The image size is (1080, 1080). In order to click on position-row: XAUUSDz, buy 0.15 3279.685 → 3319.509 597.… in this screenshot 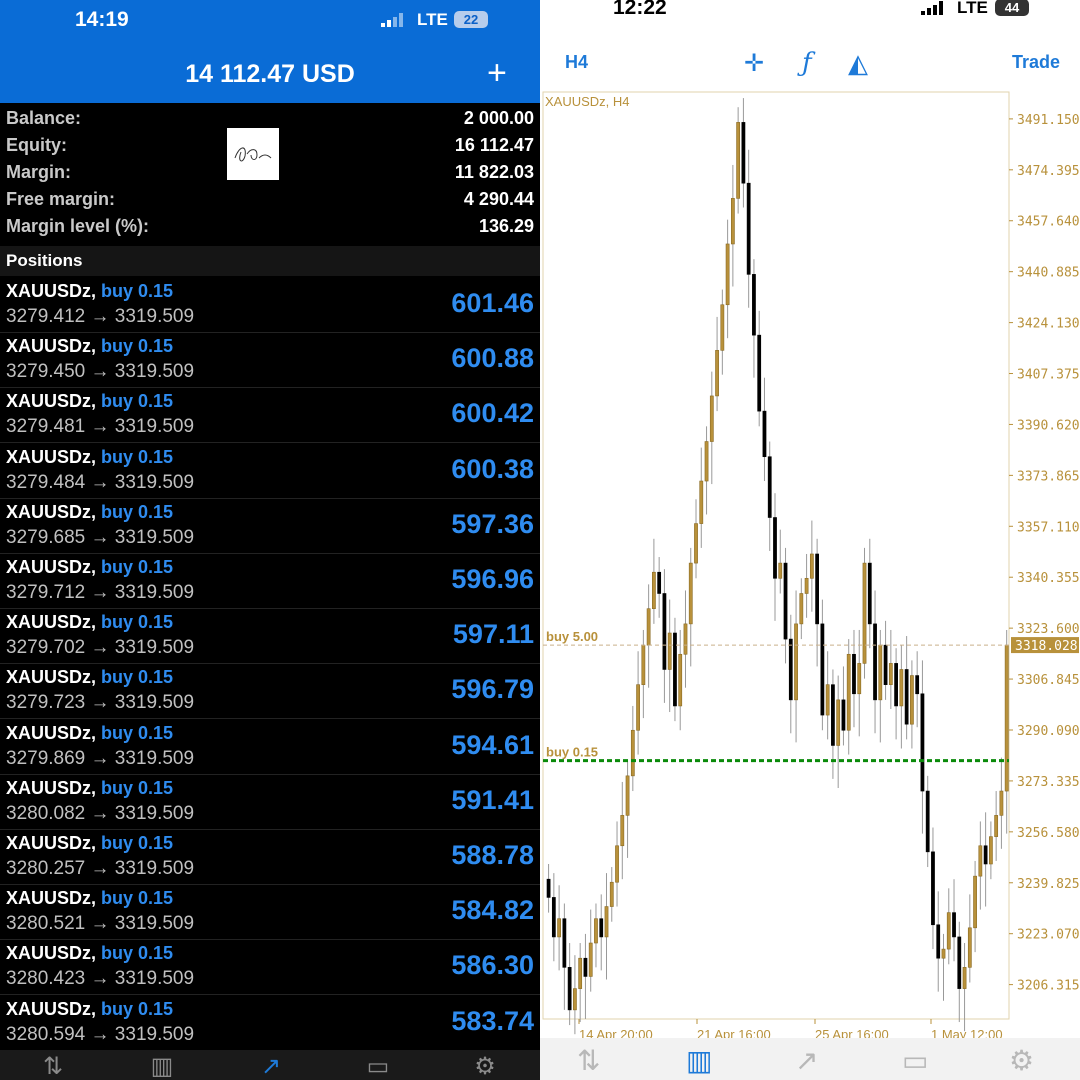, I will do `click(270, 526)`.